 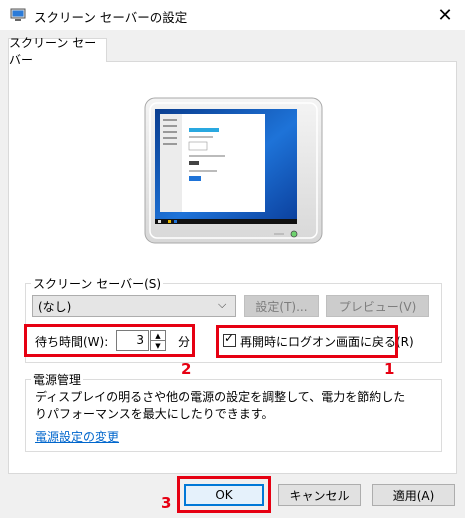 I want to click on annotation-number-1: 1, so click(x=389, y=369).